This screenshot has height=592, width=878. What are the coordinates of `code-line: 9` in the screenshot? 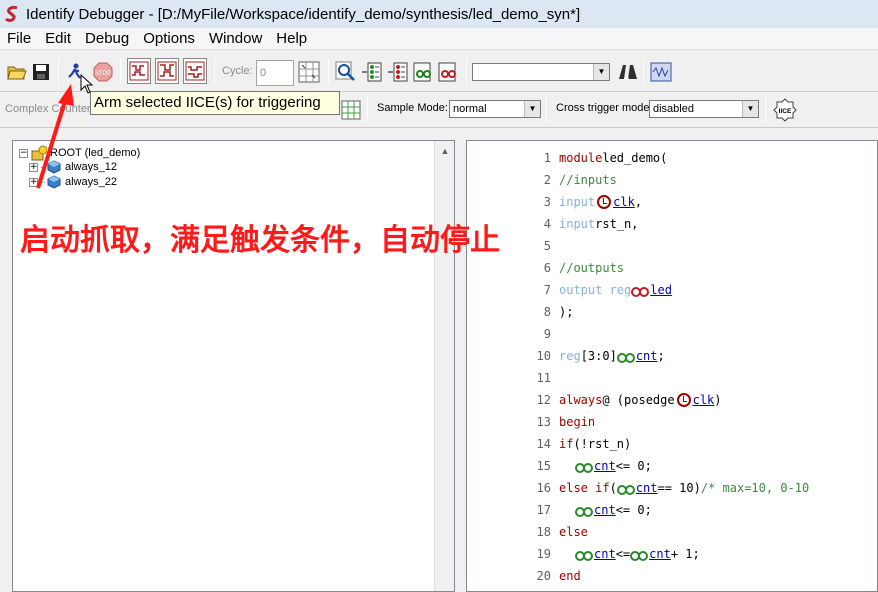 It's located at (547, 334).